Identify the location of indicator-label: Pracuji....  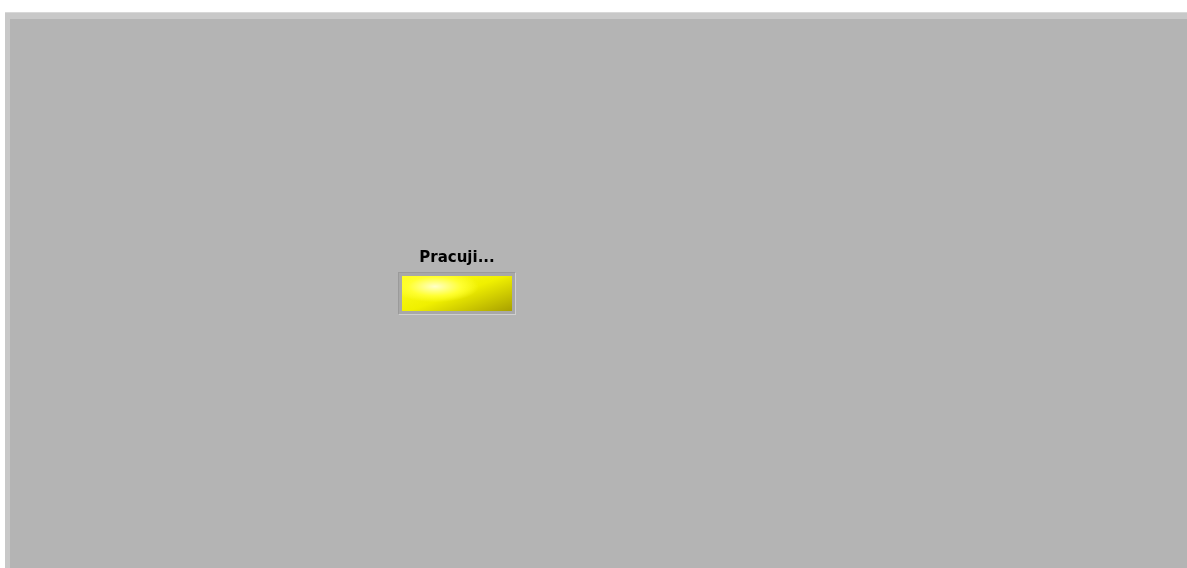
(457, 257).